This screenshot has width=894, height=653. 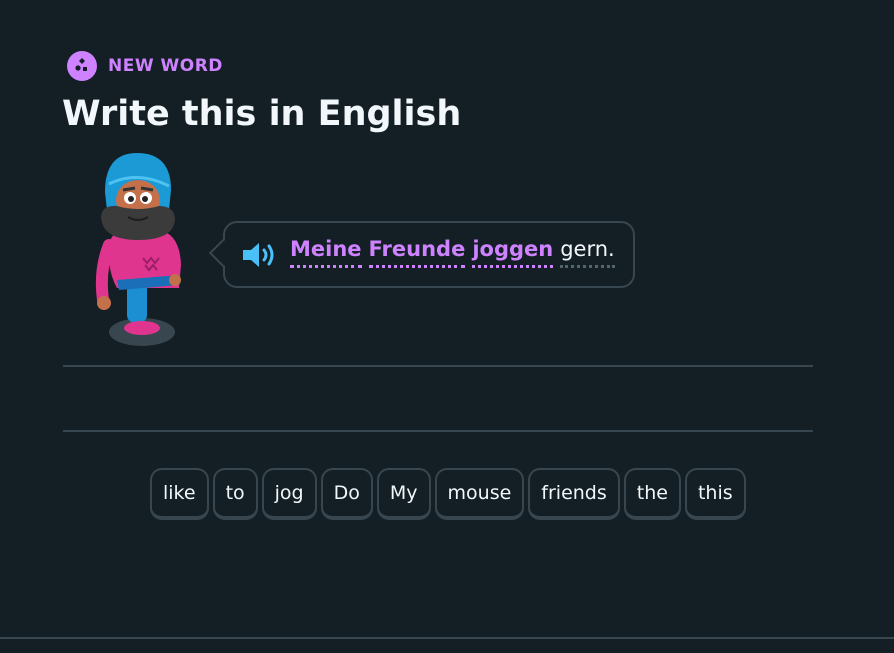 I want to click on speaker-icon, so click(x=259, y=255).